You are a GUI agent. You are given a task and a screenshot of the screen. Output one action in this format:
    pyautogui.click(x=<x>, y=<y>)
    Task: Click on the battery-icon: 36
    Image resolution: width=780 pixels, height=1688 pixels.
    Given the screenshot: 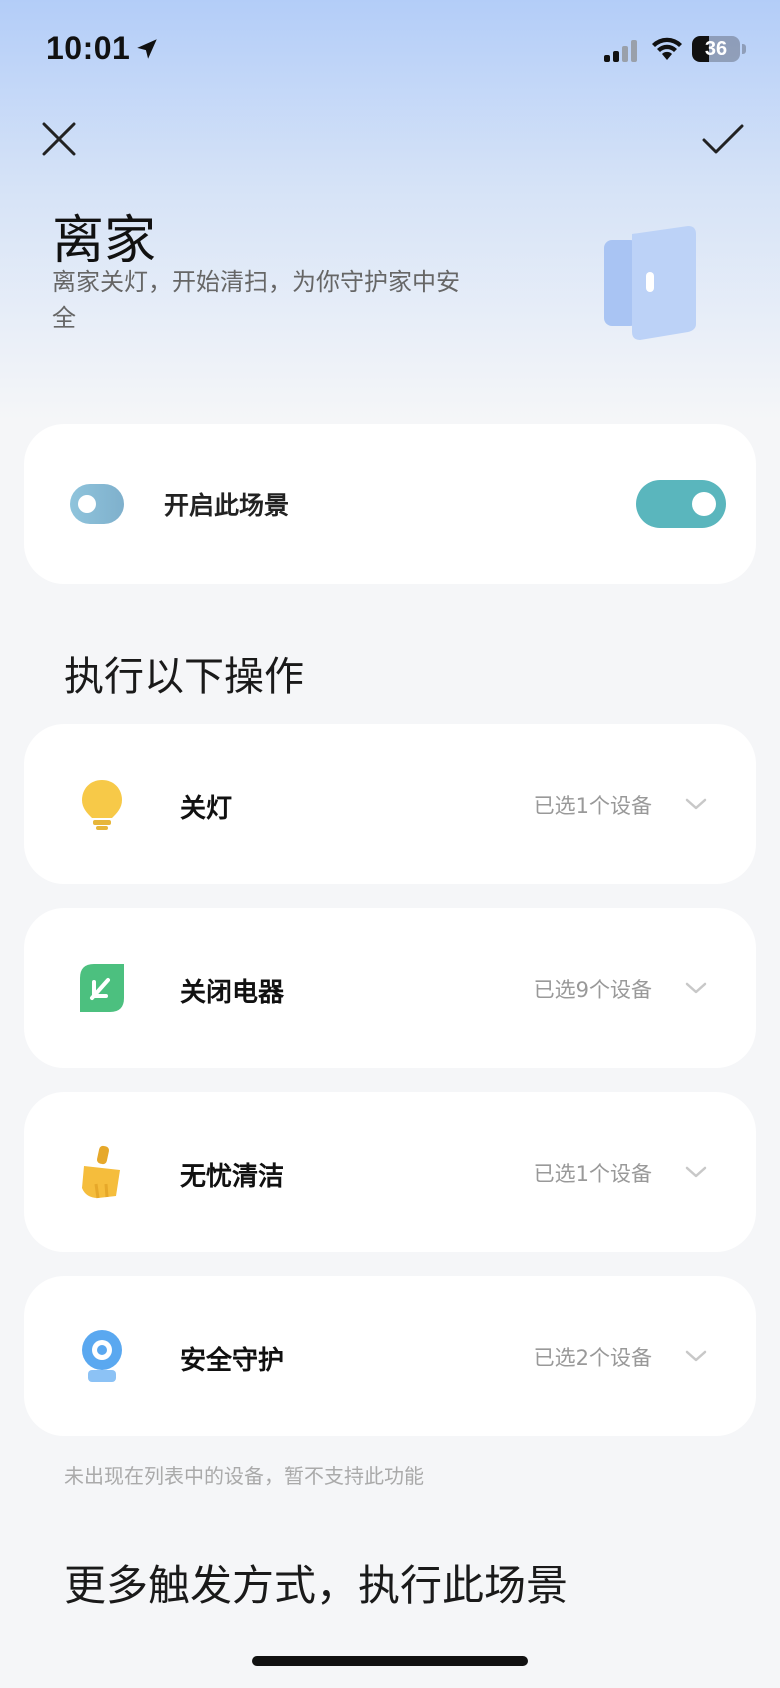 What is the action you would take?
    pyautogui.click(x=716, y=49)
    